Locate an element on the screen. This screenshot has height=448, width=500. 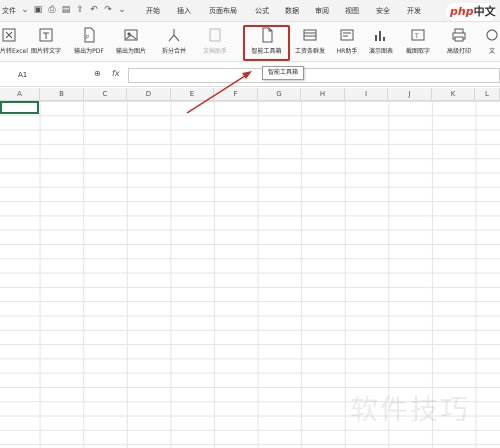
formula-input is located at coordinates (314, 75).